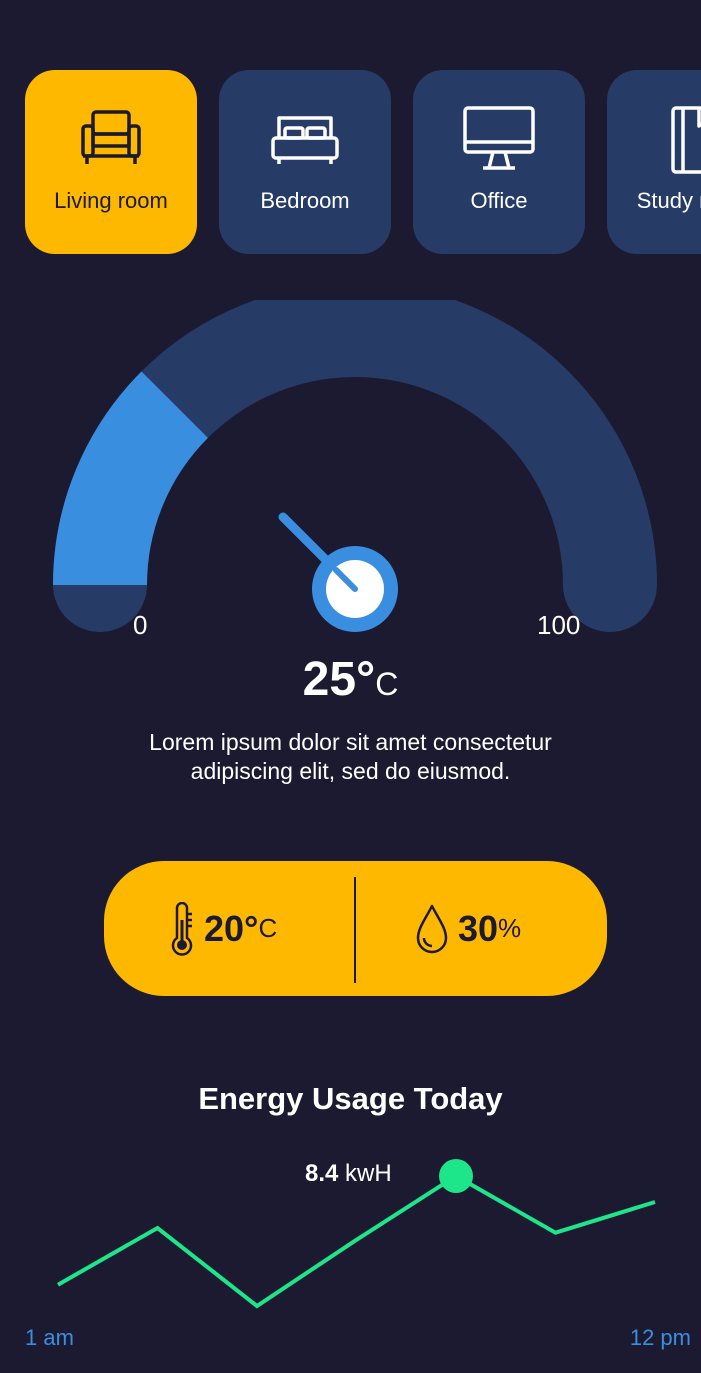  Describe the element at coordinates (368, 1173) in the screenshot. I see `peak-unit: kwH` at that location.